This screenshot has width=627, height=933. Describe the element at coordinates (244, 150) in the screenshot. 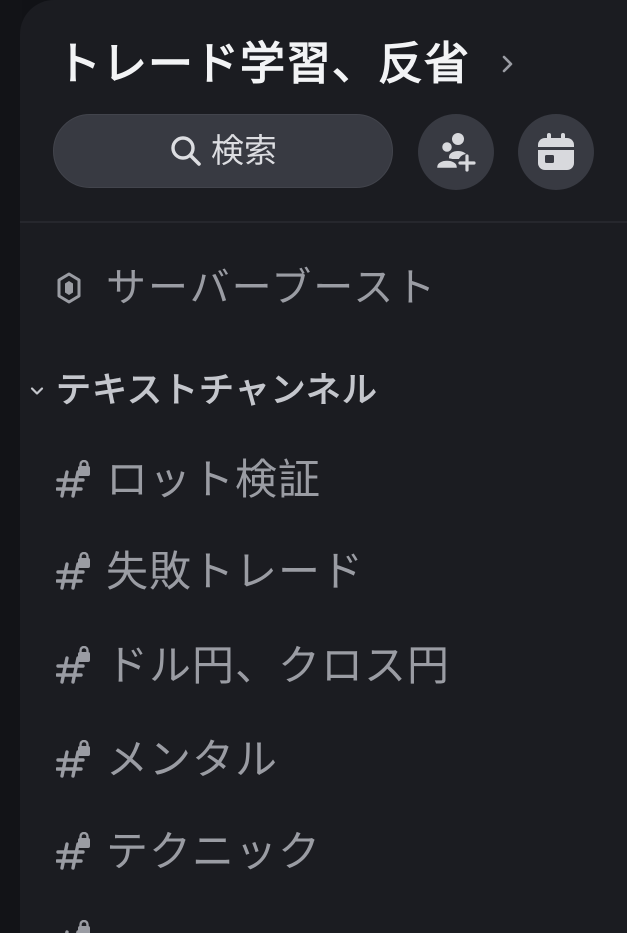

I see `search-label: 検索` at that location.